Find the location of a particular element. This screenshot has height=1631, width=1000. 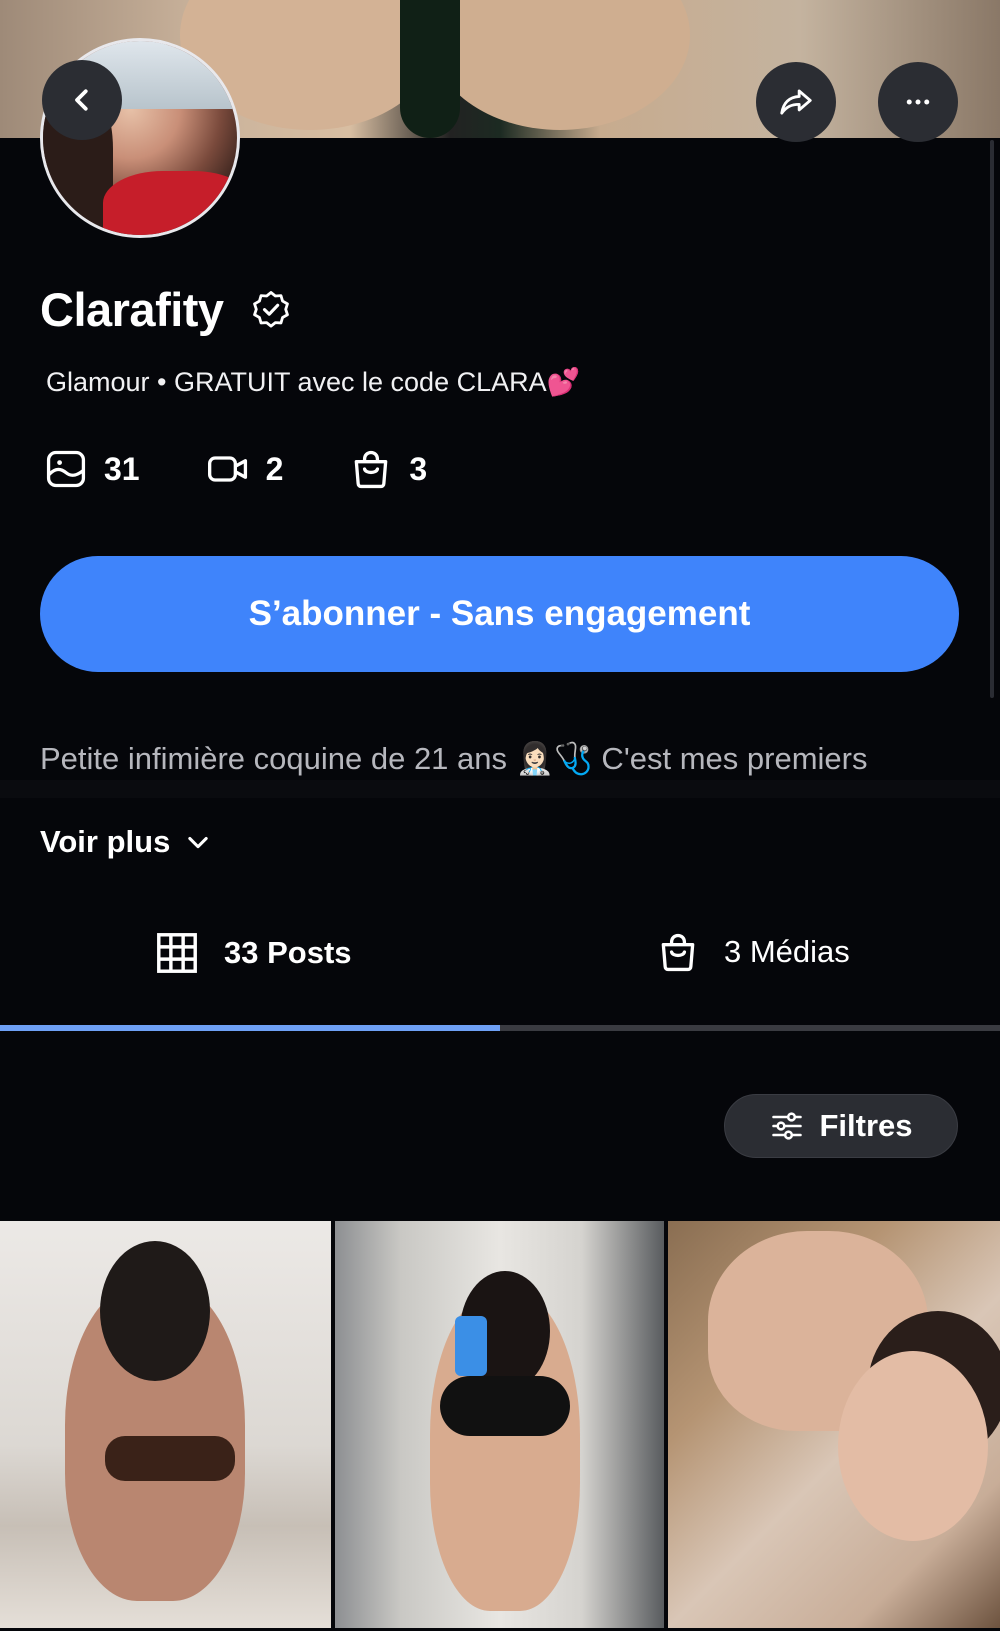

stats-row: 31 2 3 is located at coordinates (268, 469).